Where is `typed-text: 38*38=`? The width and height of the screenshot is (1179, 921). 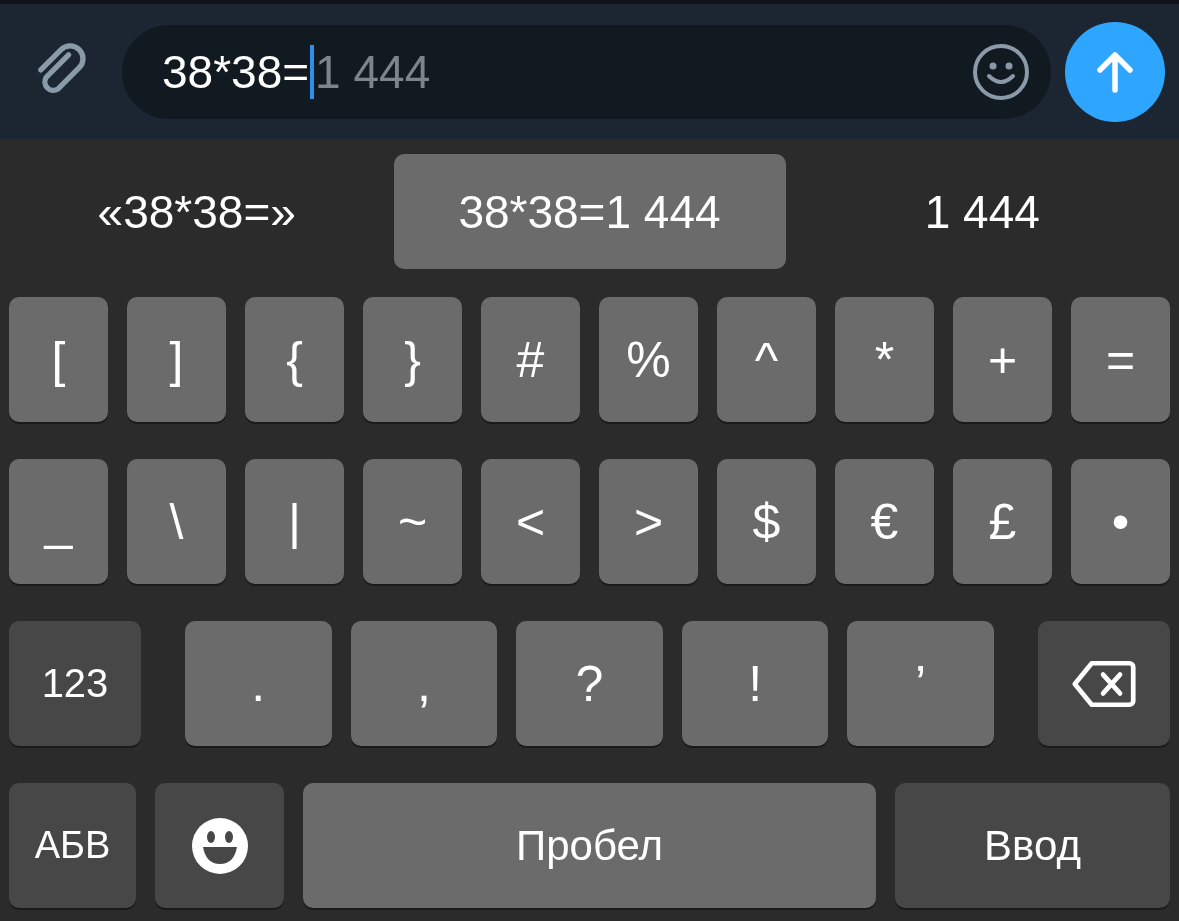
typed-text: 38*38= is located at coordinates (236, 71).